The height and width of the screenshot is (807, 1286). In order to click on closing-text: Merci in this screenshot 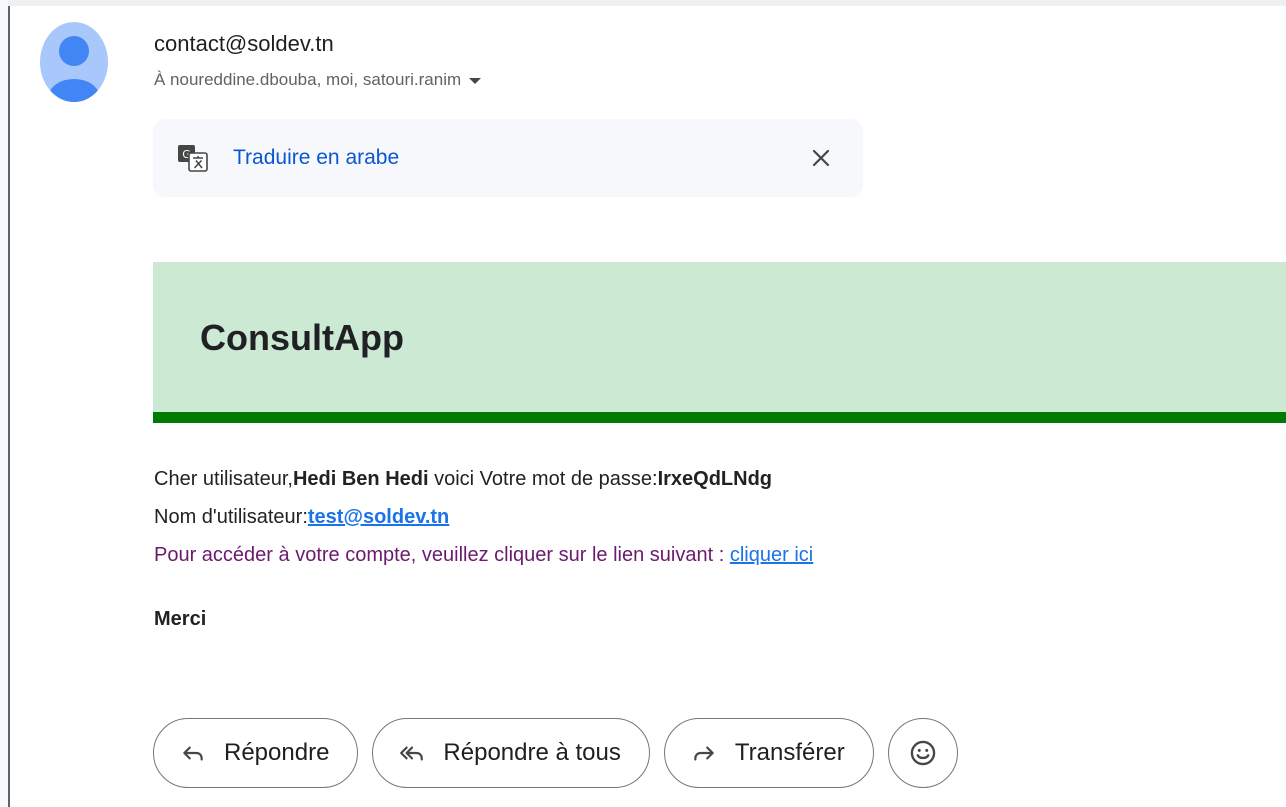, I will do `click(180, 619)`.